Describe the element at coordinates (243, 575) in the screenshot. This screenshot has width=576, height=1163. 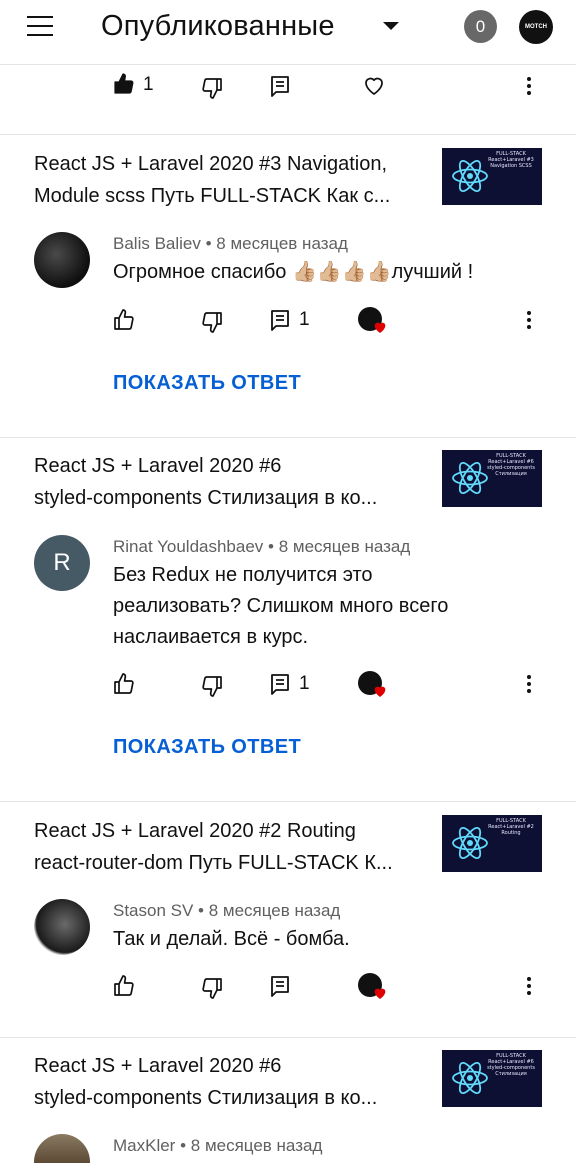
I see `comment-text-line: Без Redux не получится это` at that location.